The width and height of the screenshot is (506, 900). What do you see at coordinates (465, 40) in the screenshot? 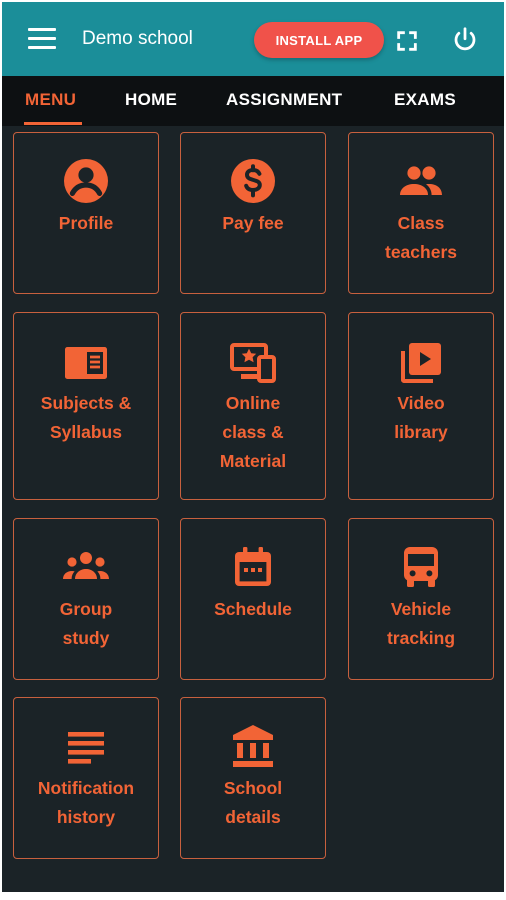
I see `power-icon` at bounding box center [465, 40].